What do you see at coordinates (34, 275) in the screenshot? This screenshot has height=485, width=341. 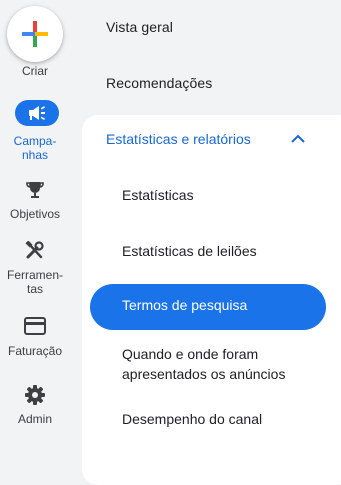 I see `rail-label-tools-1: Ferramen-` at bounding box center [34, 275].